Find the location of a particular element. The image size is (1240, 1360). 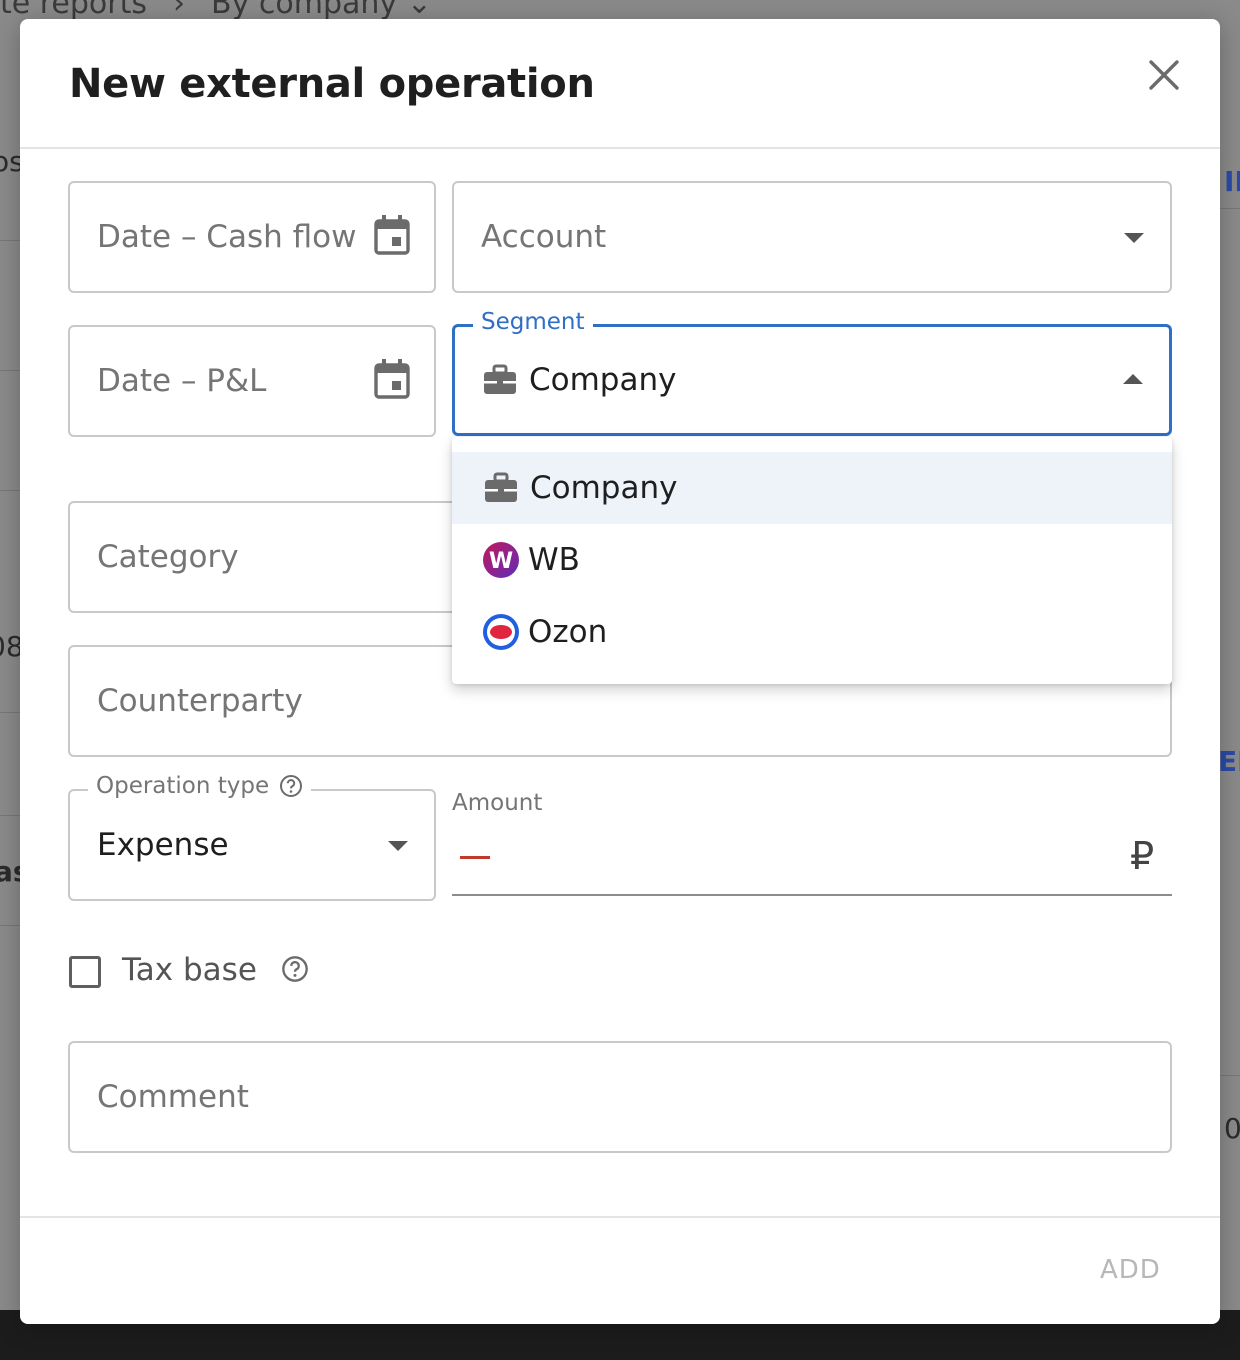

comment-placeholder: Comment is located at coordinates (173, 1097).